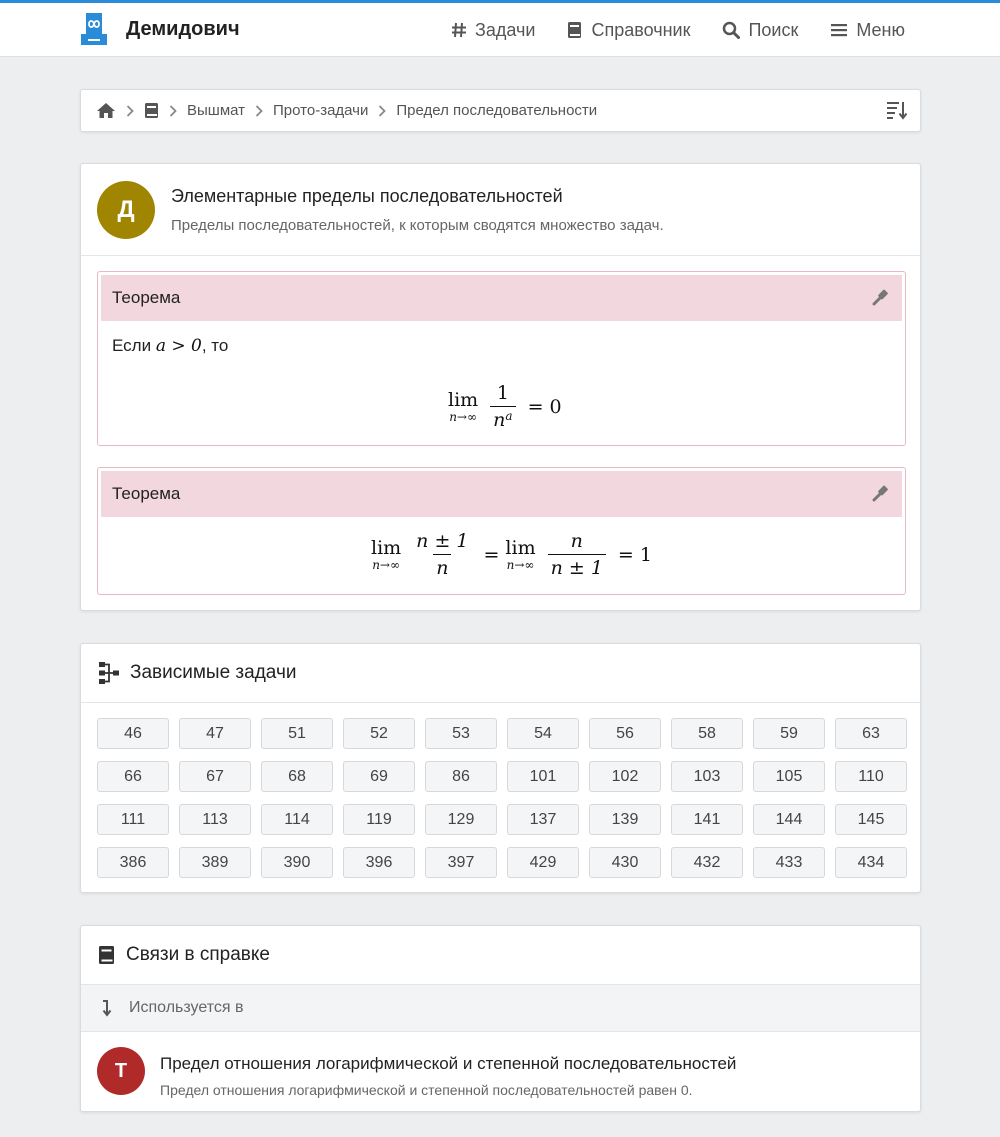 This screenshot has height=1137, width=1000. What do you see at coordinates (379, 819) in the screenshot?
I see `task-button: 119` at bounding box center [379, 819].